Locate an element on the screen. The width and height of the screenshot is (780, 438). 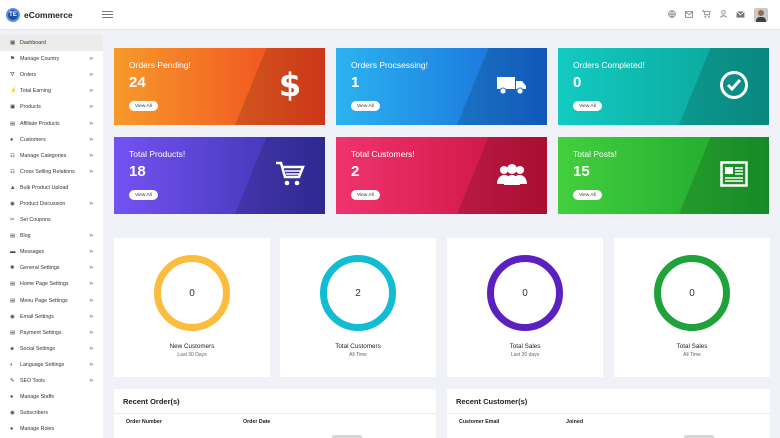
sidebar-item-menu-page-settings: ▤ Menu Page Settings » is located at coordinates (51, 301).